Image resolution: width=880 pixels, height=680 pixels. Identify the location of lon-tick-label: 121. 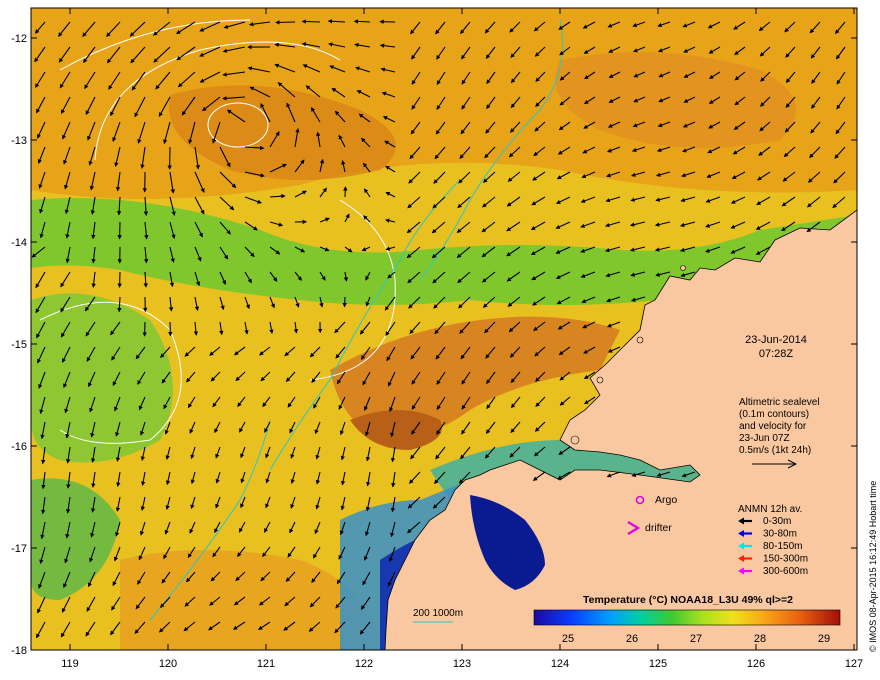
(266, 664).